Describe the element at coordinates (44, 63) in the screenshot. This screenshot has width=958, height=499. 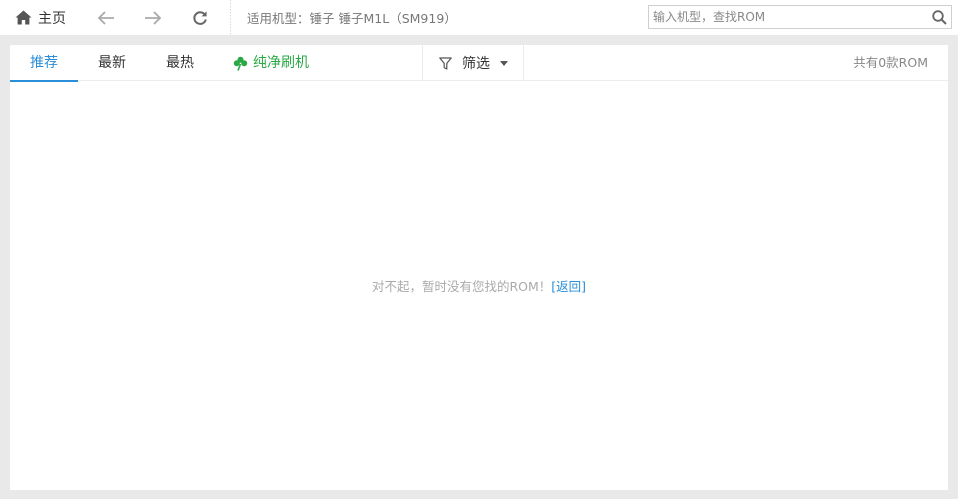
I see `tab-recommend: 推荐` at that location.